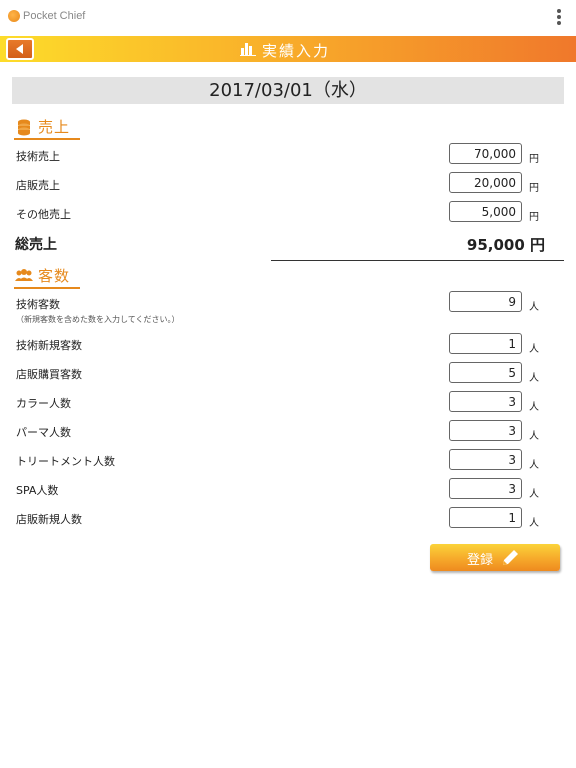  Describe the element at coordinates (47, 139) in the screenshot. I see `sales-heading-underline` at that location.